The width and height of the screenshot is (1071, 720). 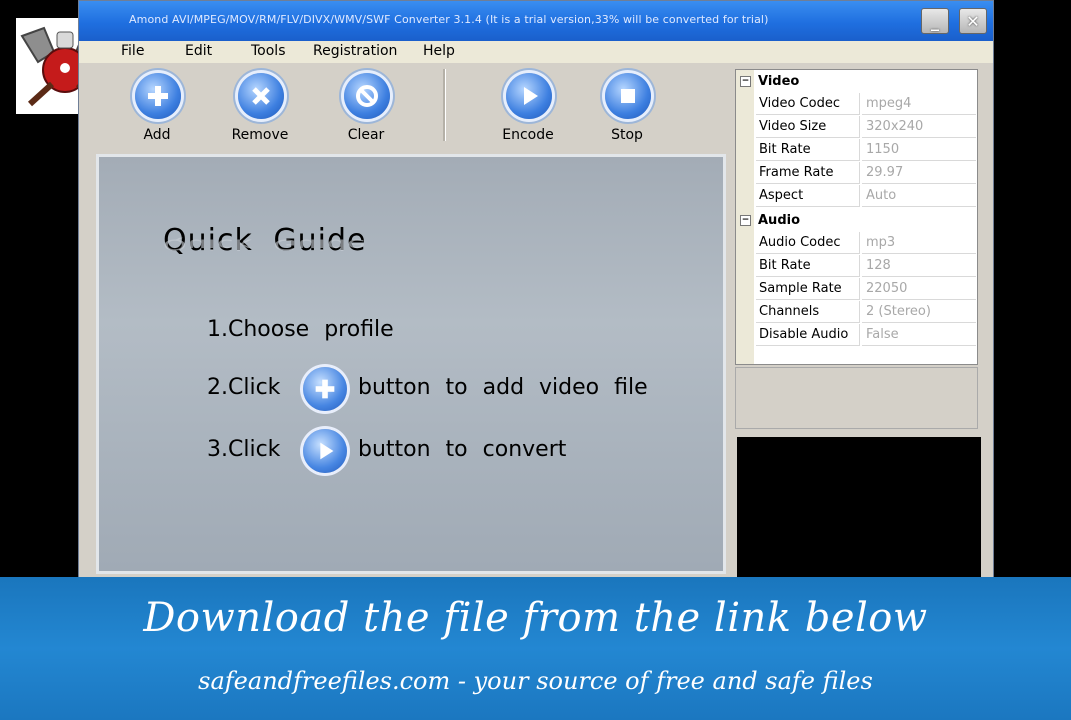 What do you see at coordinates (919, 266) in the screenshot?
I see `property-value: 128` at bounding box center [919, 266].